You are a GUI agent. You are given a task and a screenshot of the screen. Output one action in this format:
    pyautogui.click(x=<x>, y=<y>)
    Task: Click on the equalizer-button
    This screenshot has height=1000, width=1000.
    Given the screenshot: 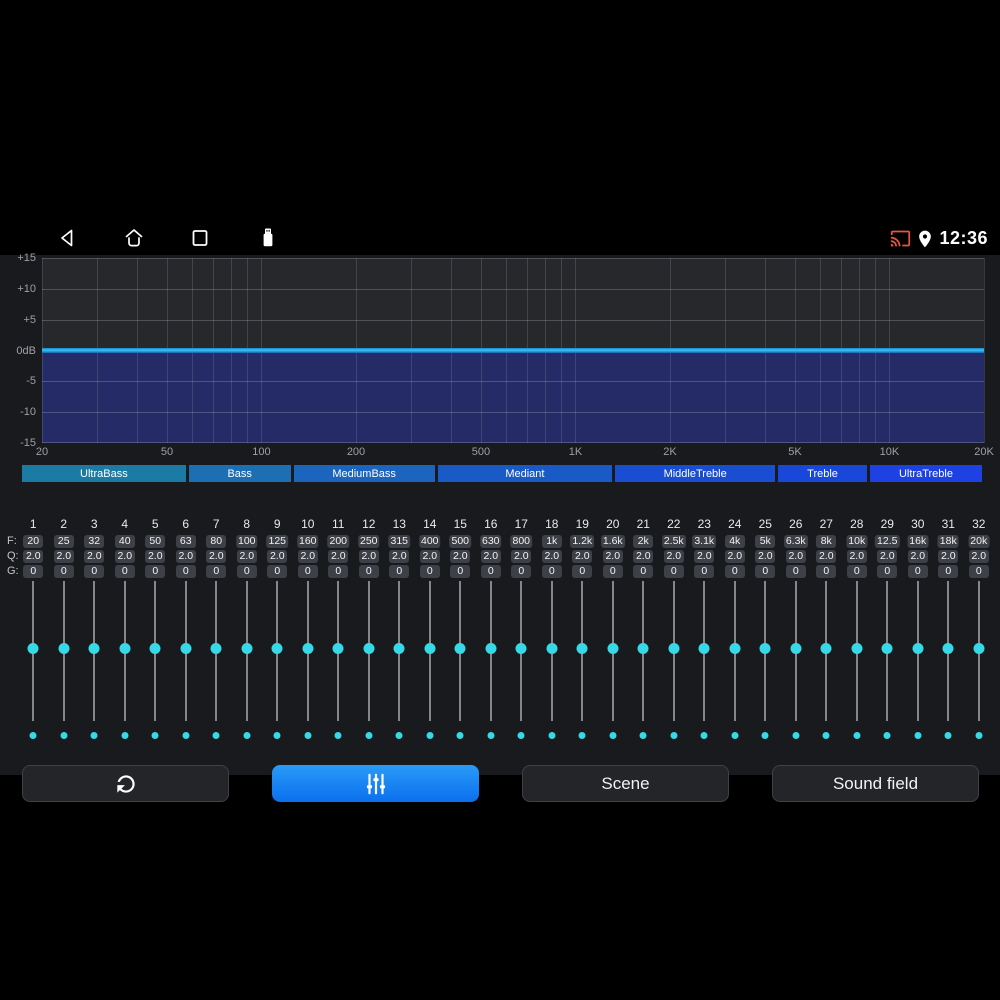 What is the action you would take?
    pyautogui.click(x=375, y=783)
    